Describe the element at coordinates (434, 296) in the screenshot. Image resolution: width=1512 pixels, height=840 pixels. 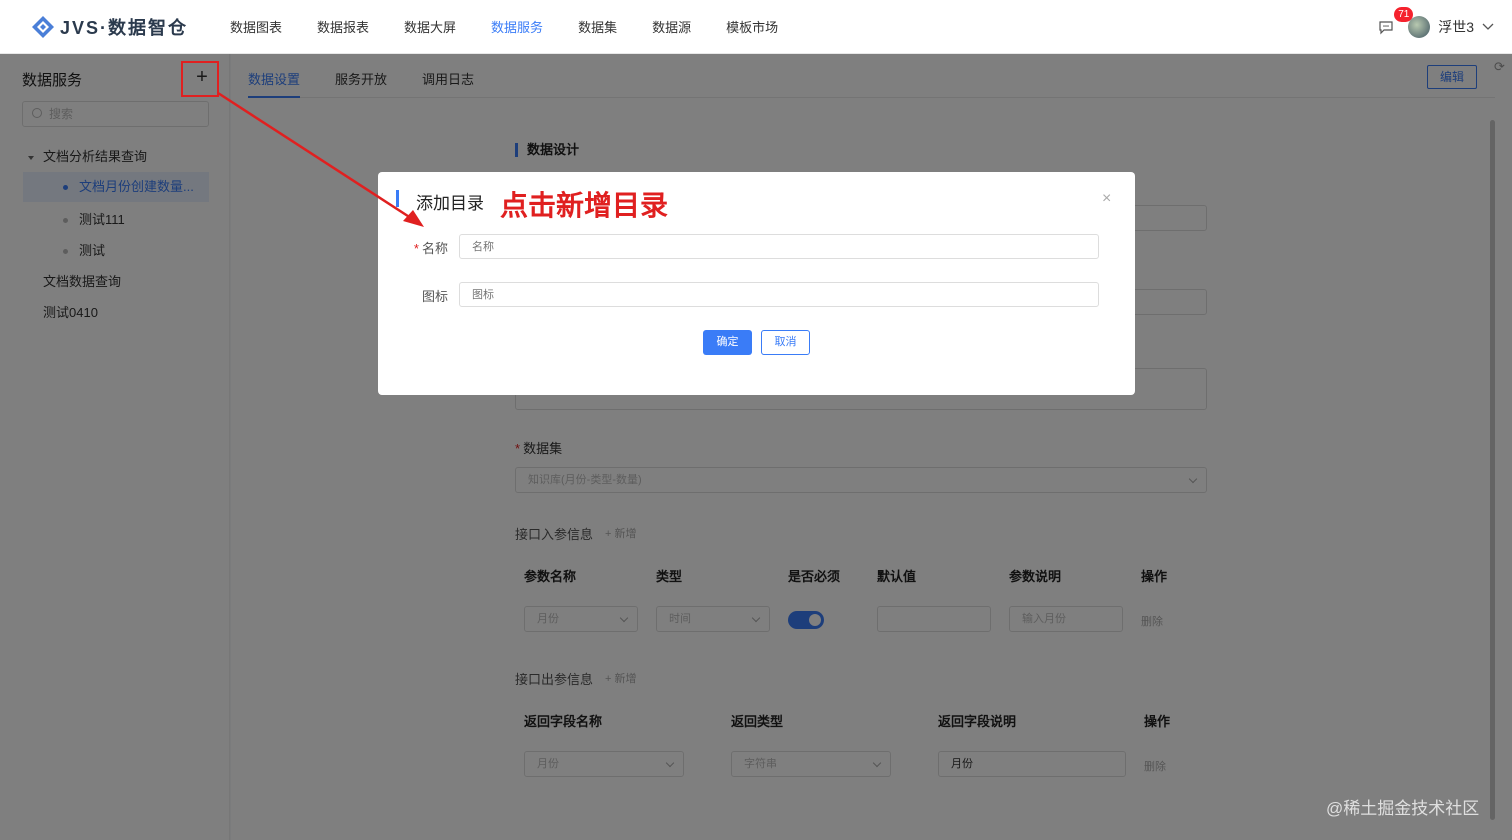
I see `icon-label: 图标` at that location.